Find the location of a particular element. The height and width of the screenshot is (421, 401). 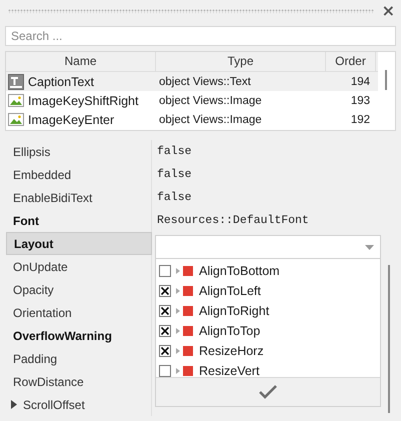

dropdown-arrow-icon is located at coordinates (369, 247).